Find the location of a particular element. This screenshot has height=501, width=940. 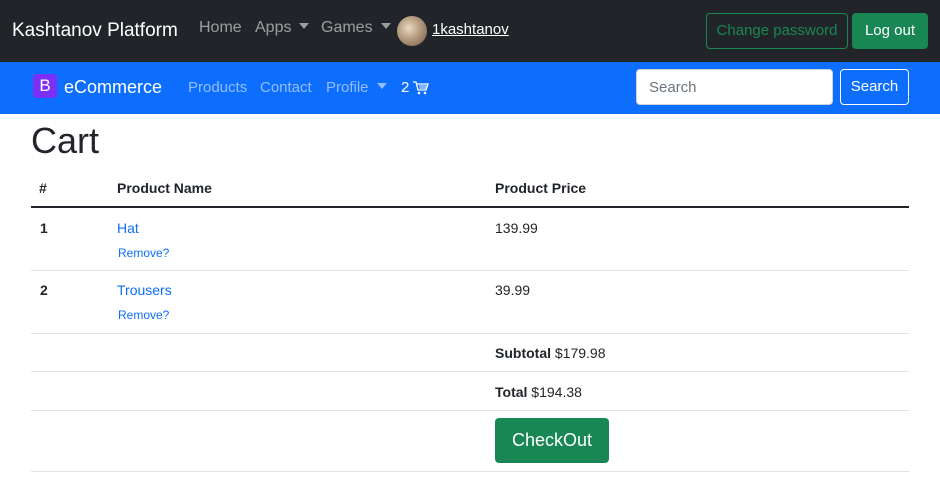

avatar is located at coordinates (412, 31).